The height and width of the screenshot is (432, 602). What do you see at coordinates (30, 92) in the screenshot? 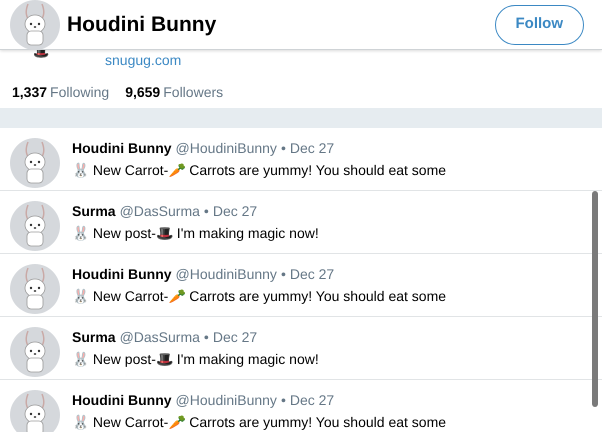
I see `stat-count: 1,337` at bounding box center [30, 92].